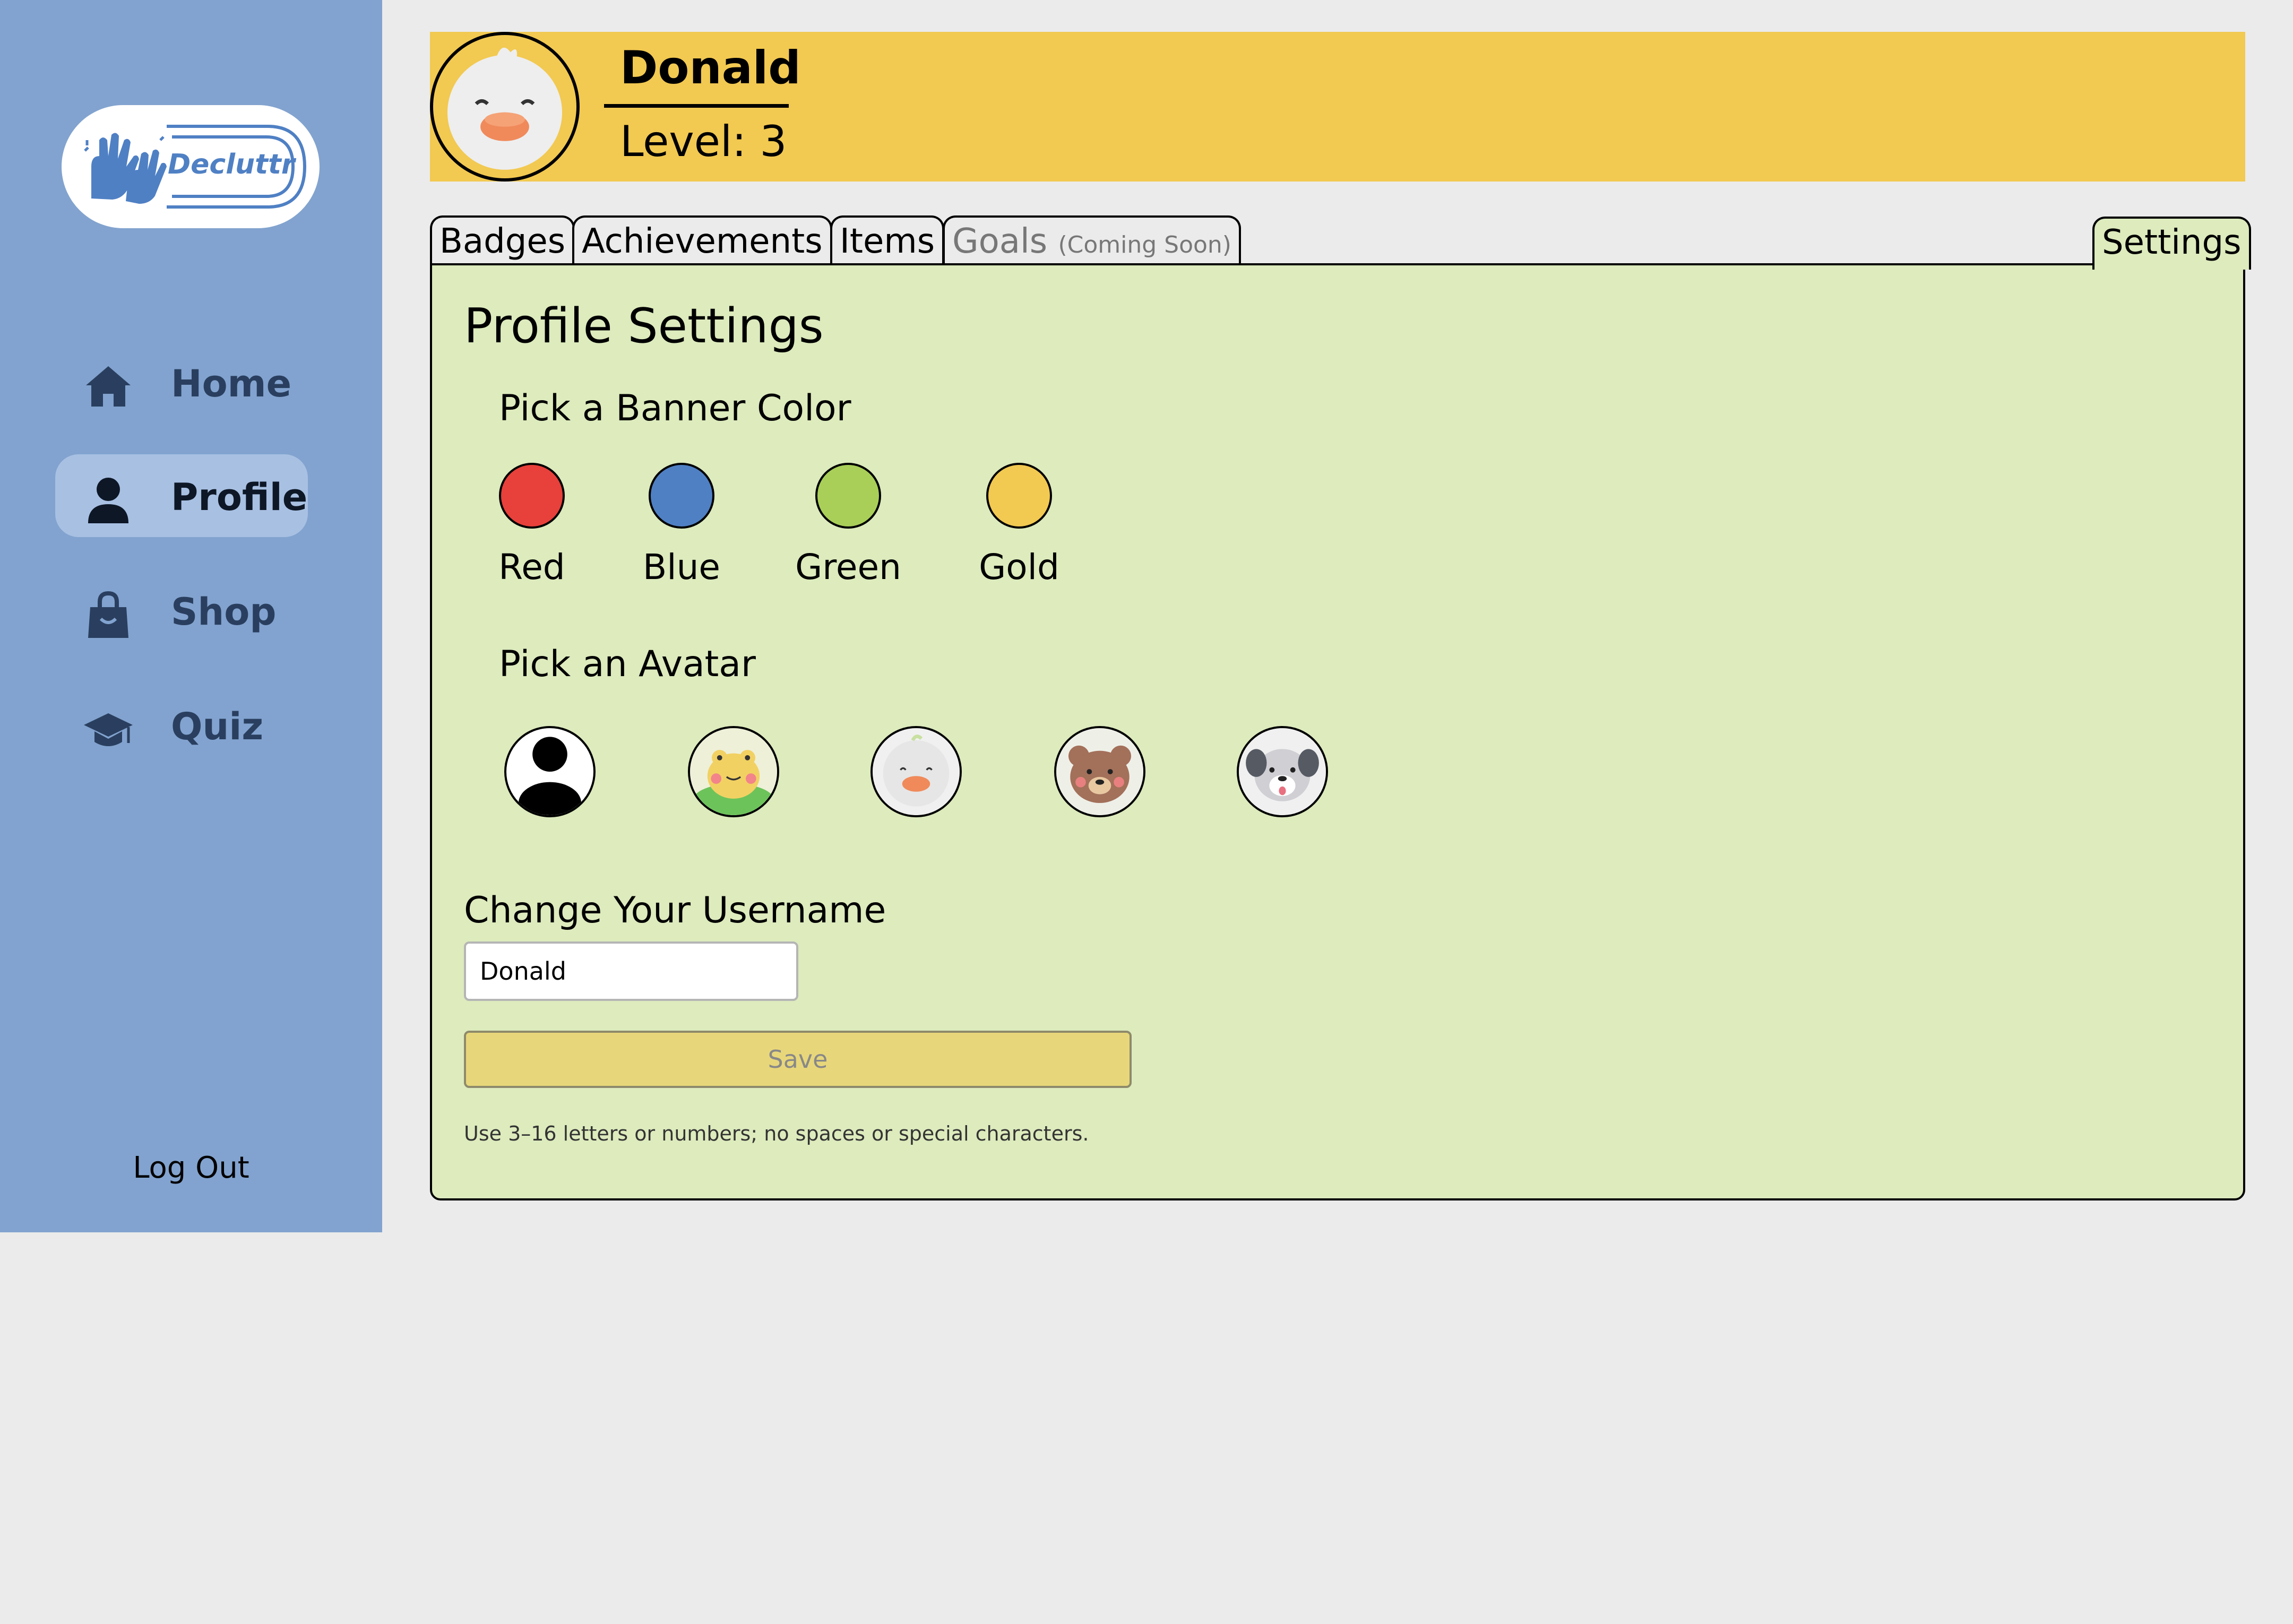  I want to click on profile-level: Level: 3, so click(703, 141).